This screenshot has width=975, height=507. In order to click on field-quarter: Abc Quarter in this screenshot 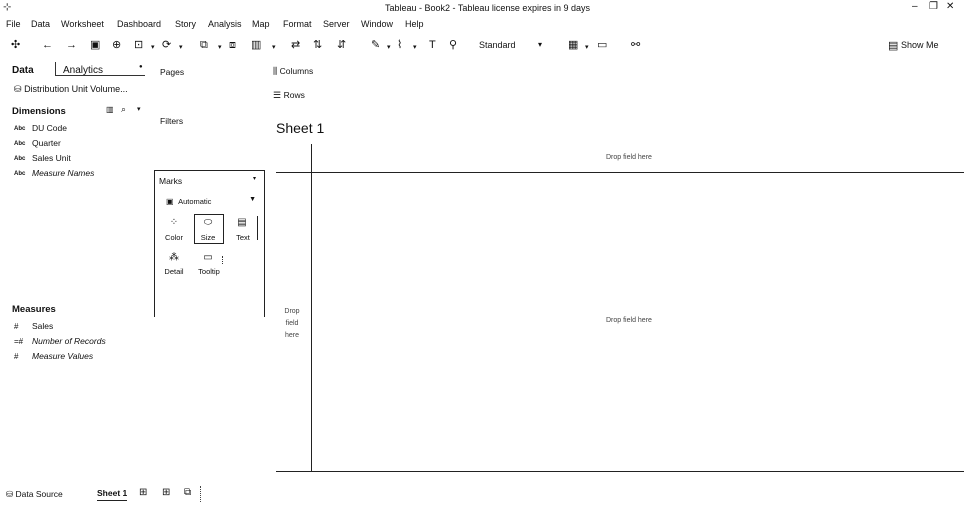, I will do `click(37, 143)`.